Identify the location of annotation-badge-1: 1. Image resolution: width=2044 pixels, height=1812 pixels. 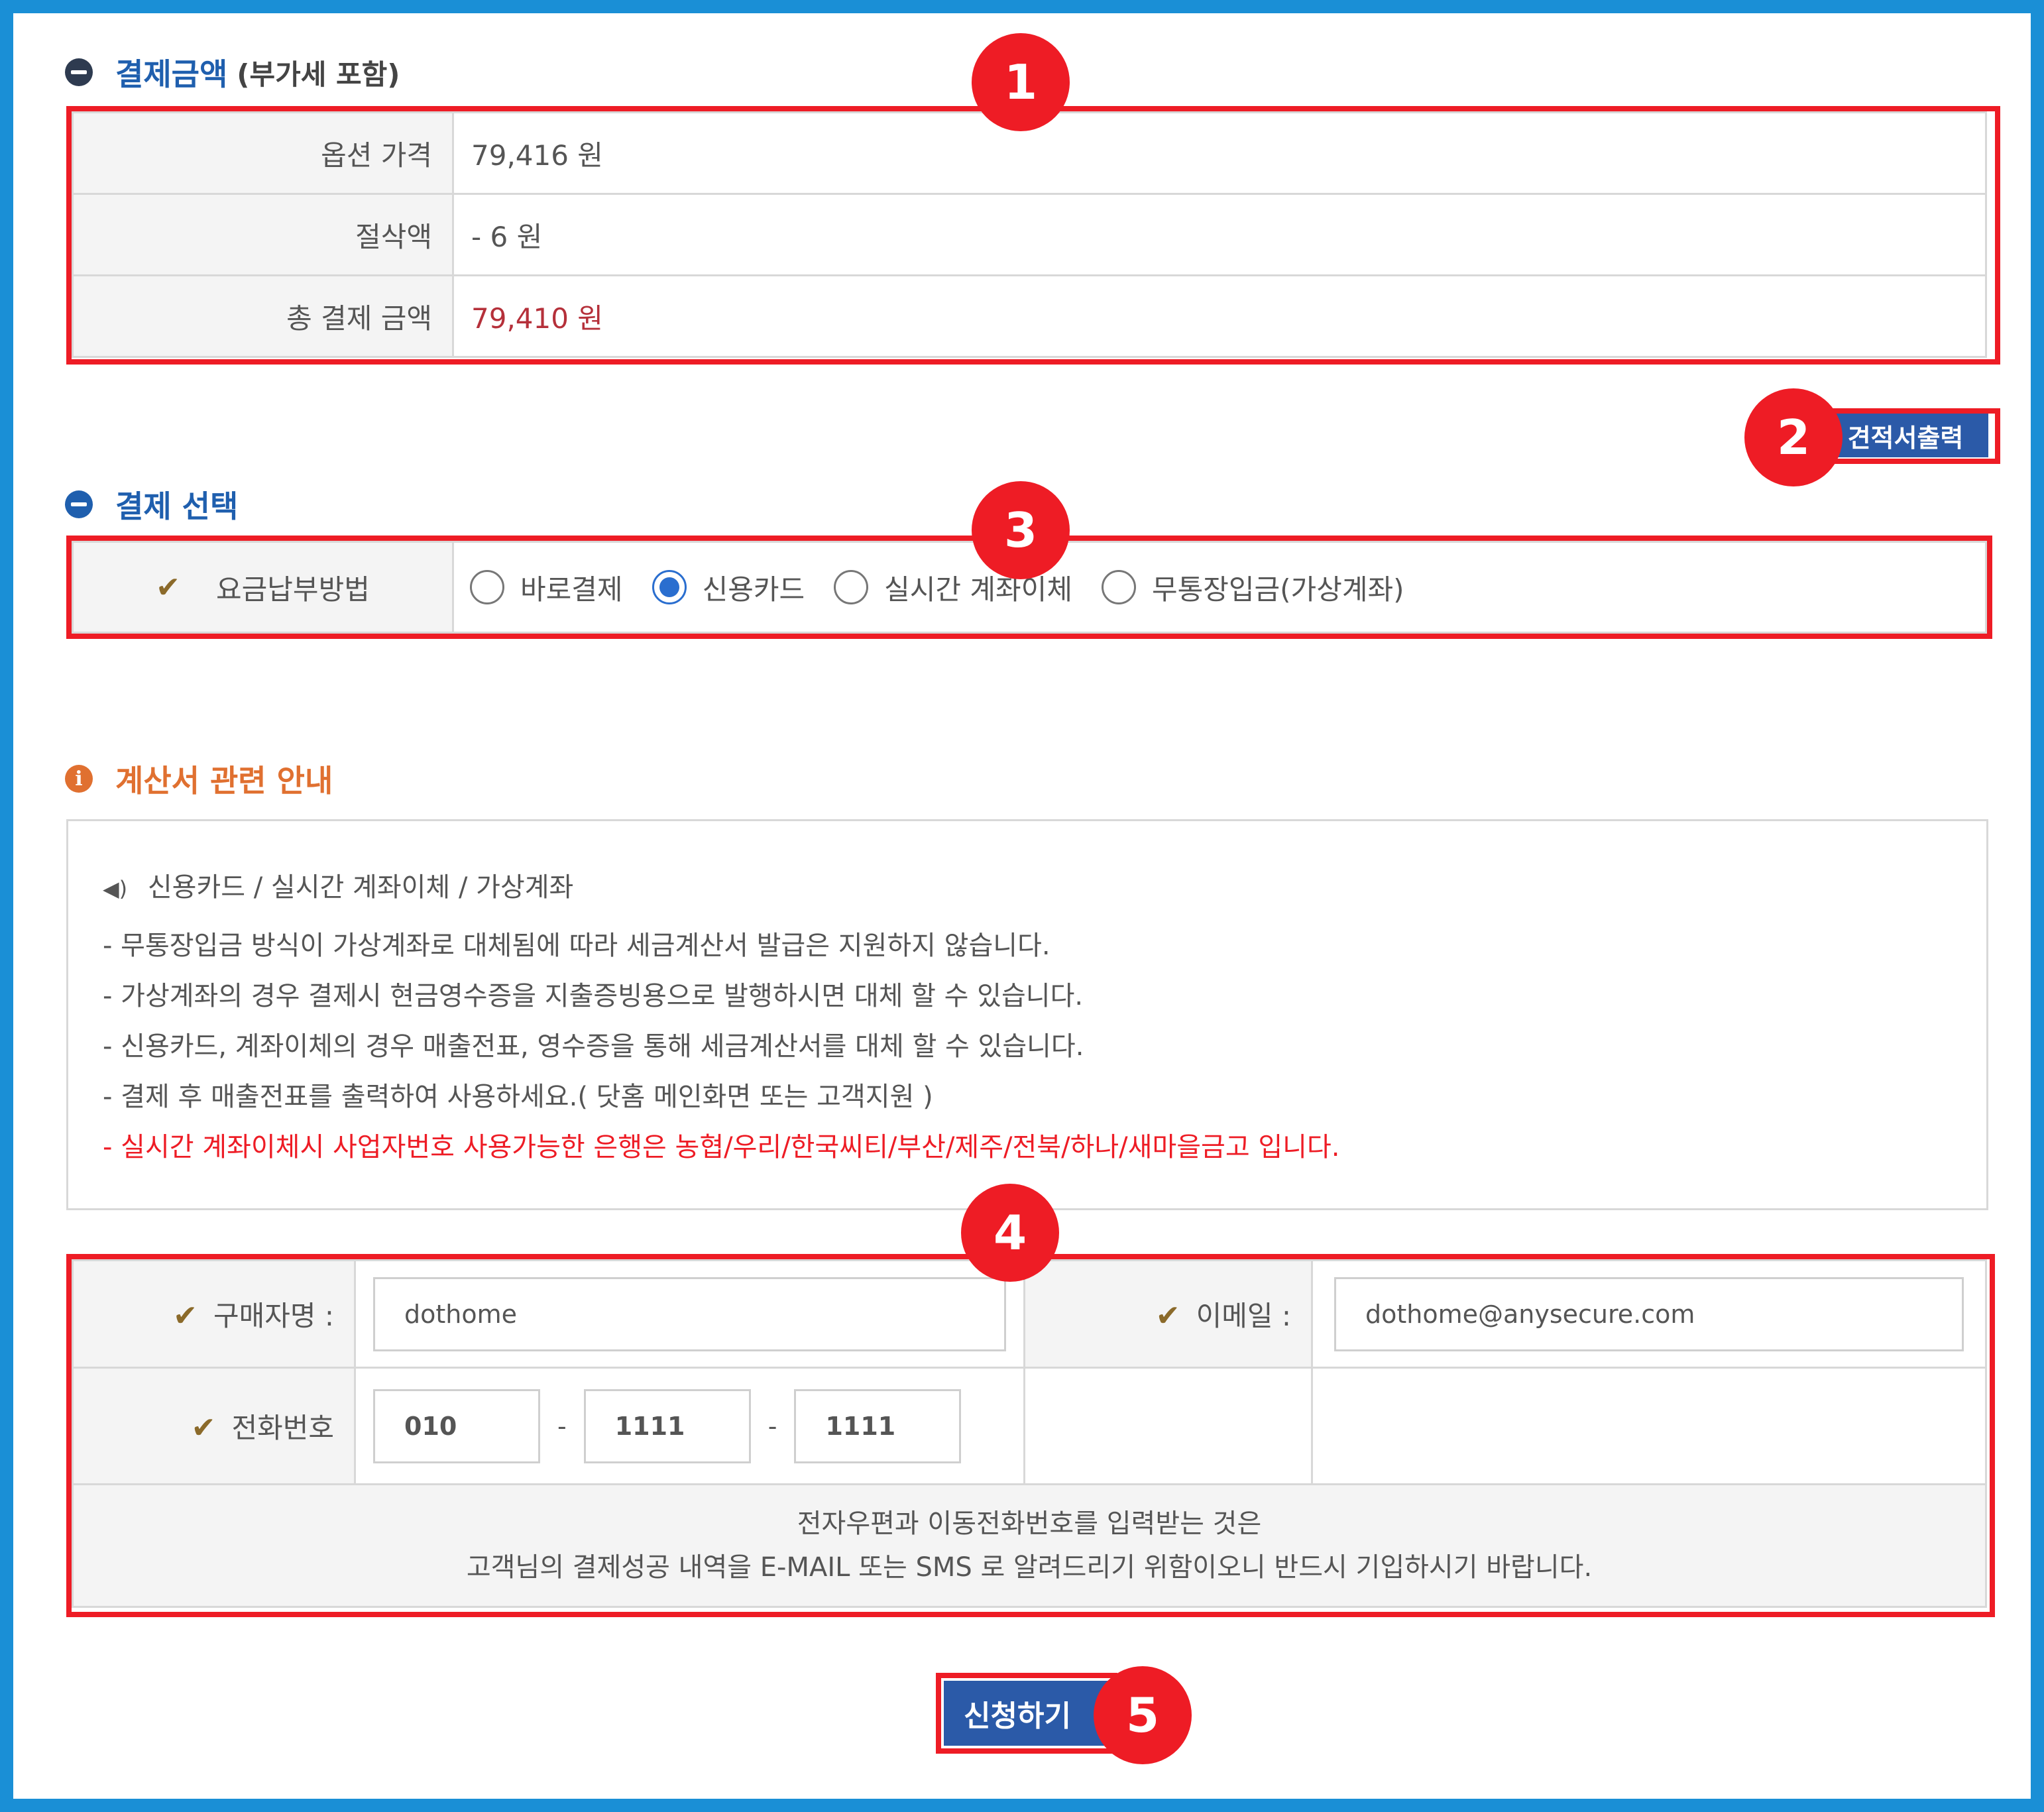
(1021, 82).